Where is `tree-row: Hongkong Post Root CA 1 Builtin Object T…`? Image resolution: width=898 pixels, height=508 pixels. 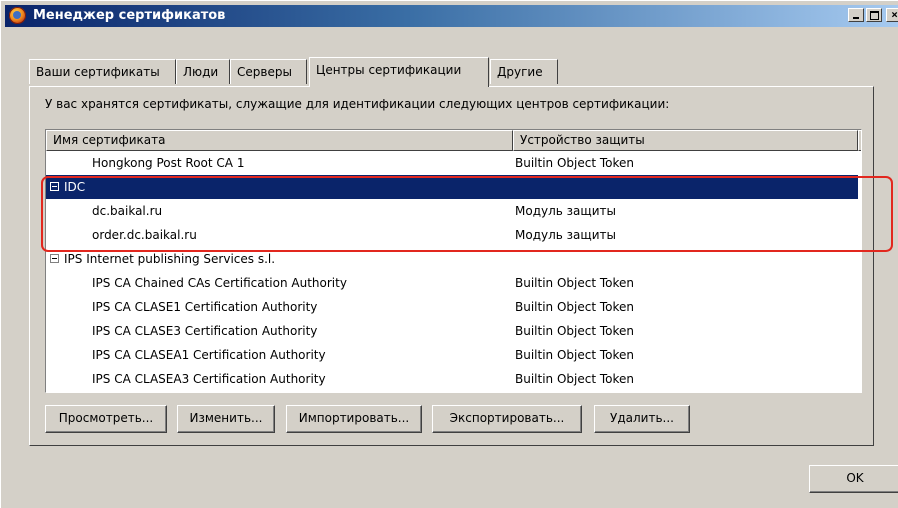
tree-row: Hongkong Post Root CA 1 Builtin Object T… is located at coordinates (452, 163).